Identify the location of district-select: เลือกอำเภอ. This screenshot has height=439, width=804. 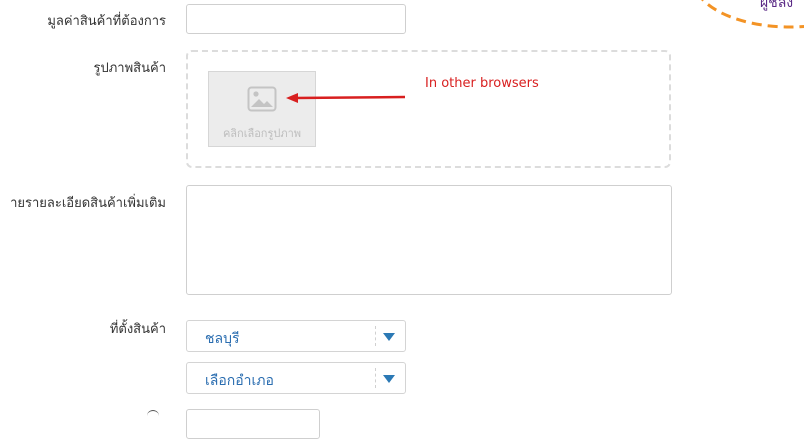
(296, 378).